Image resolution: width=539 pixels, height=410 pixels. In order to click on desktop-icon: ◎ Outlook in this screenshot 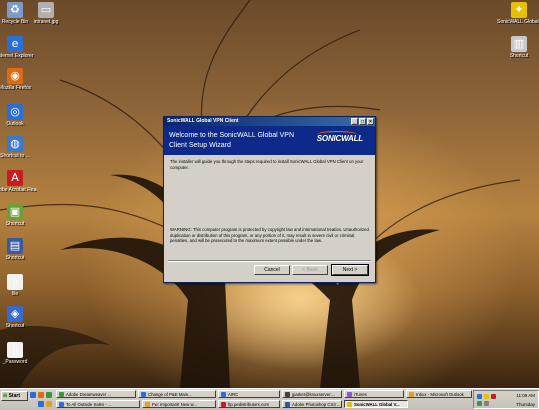, I will do `click(18, 115)`.